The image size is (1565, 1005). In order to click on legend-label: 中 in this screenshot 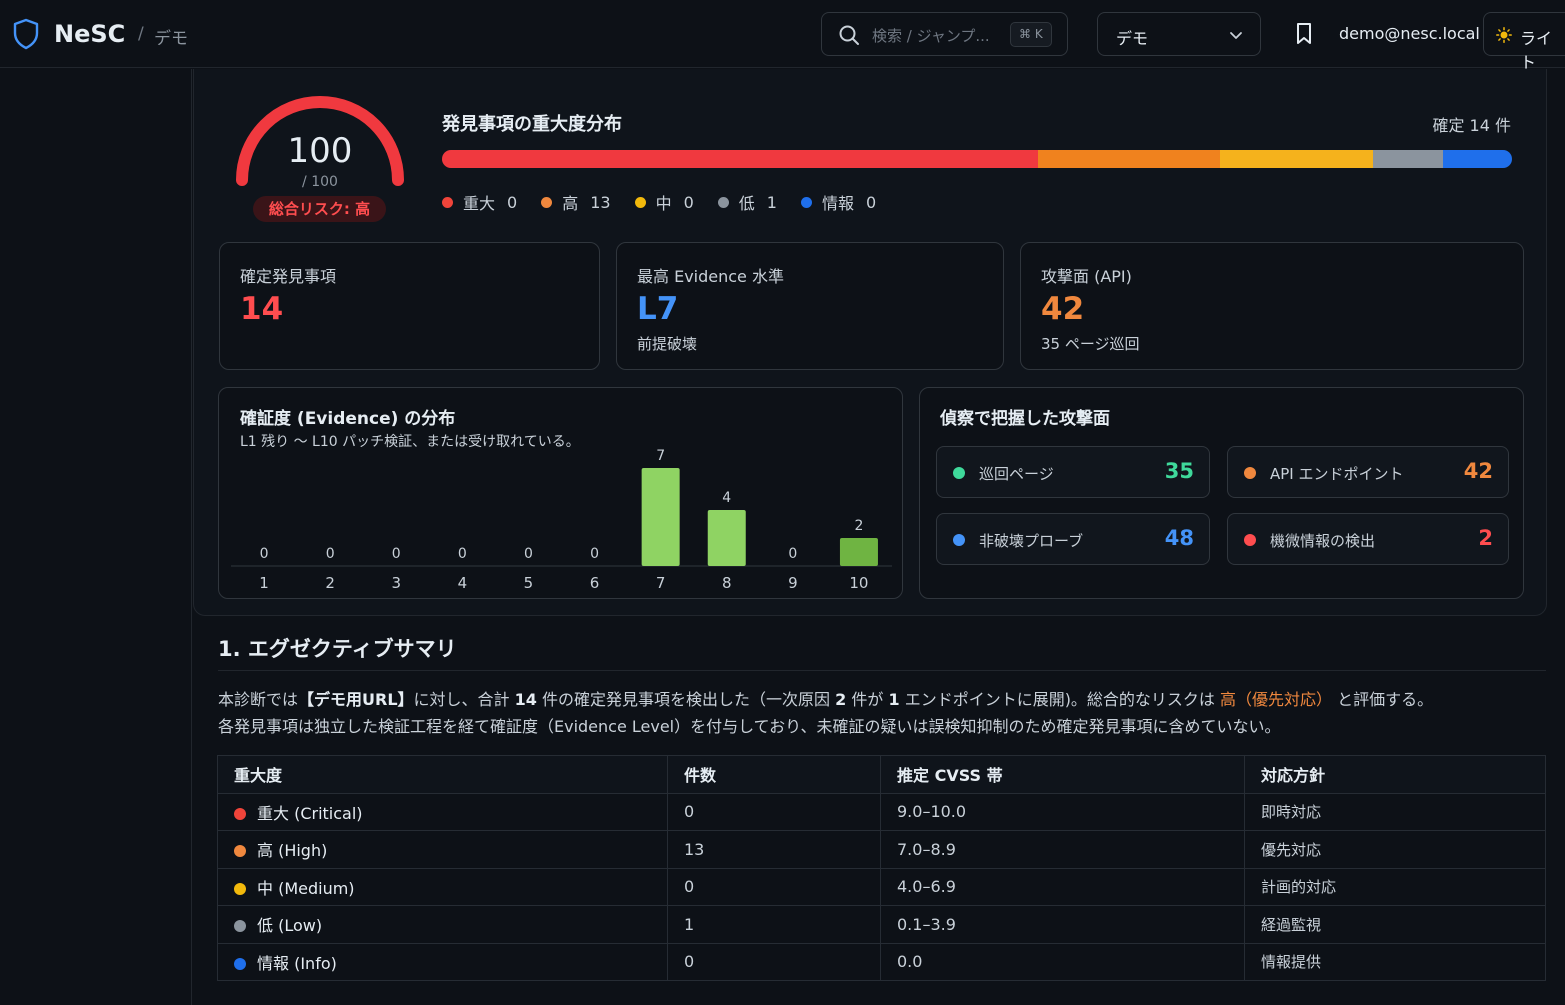, I will do `click(663, 203)`.